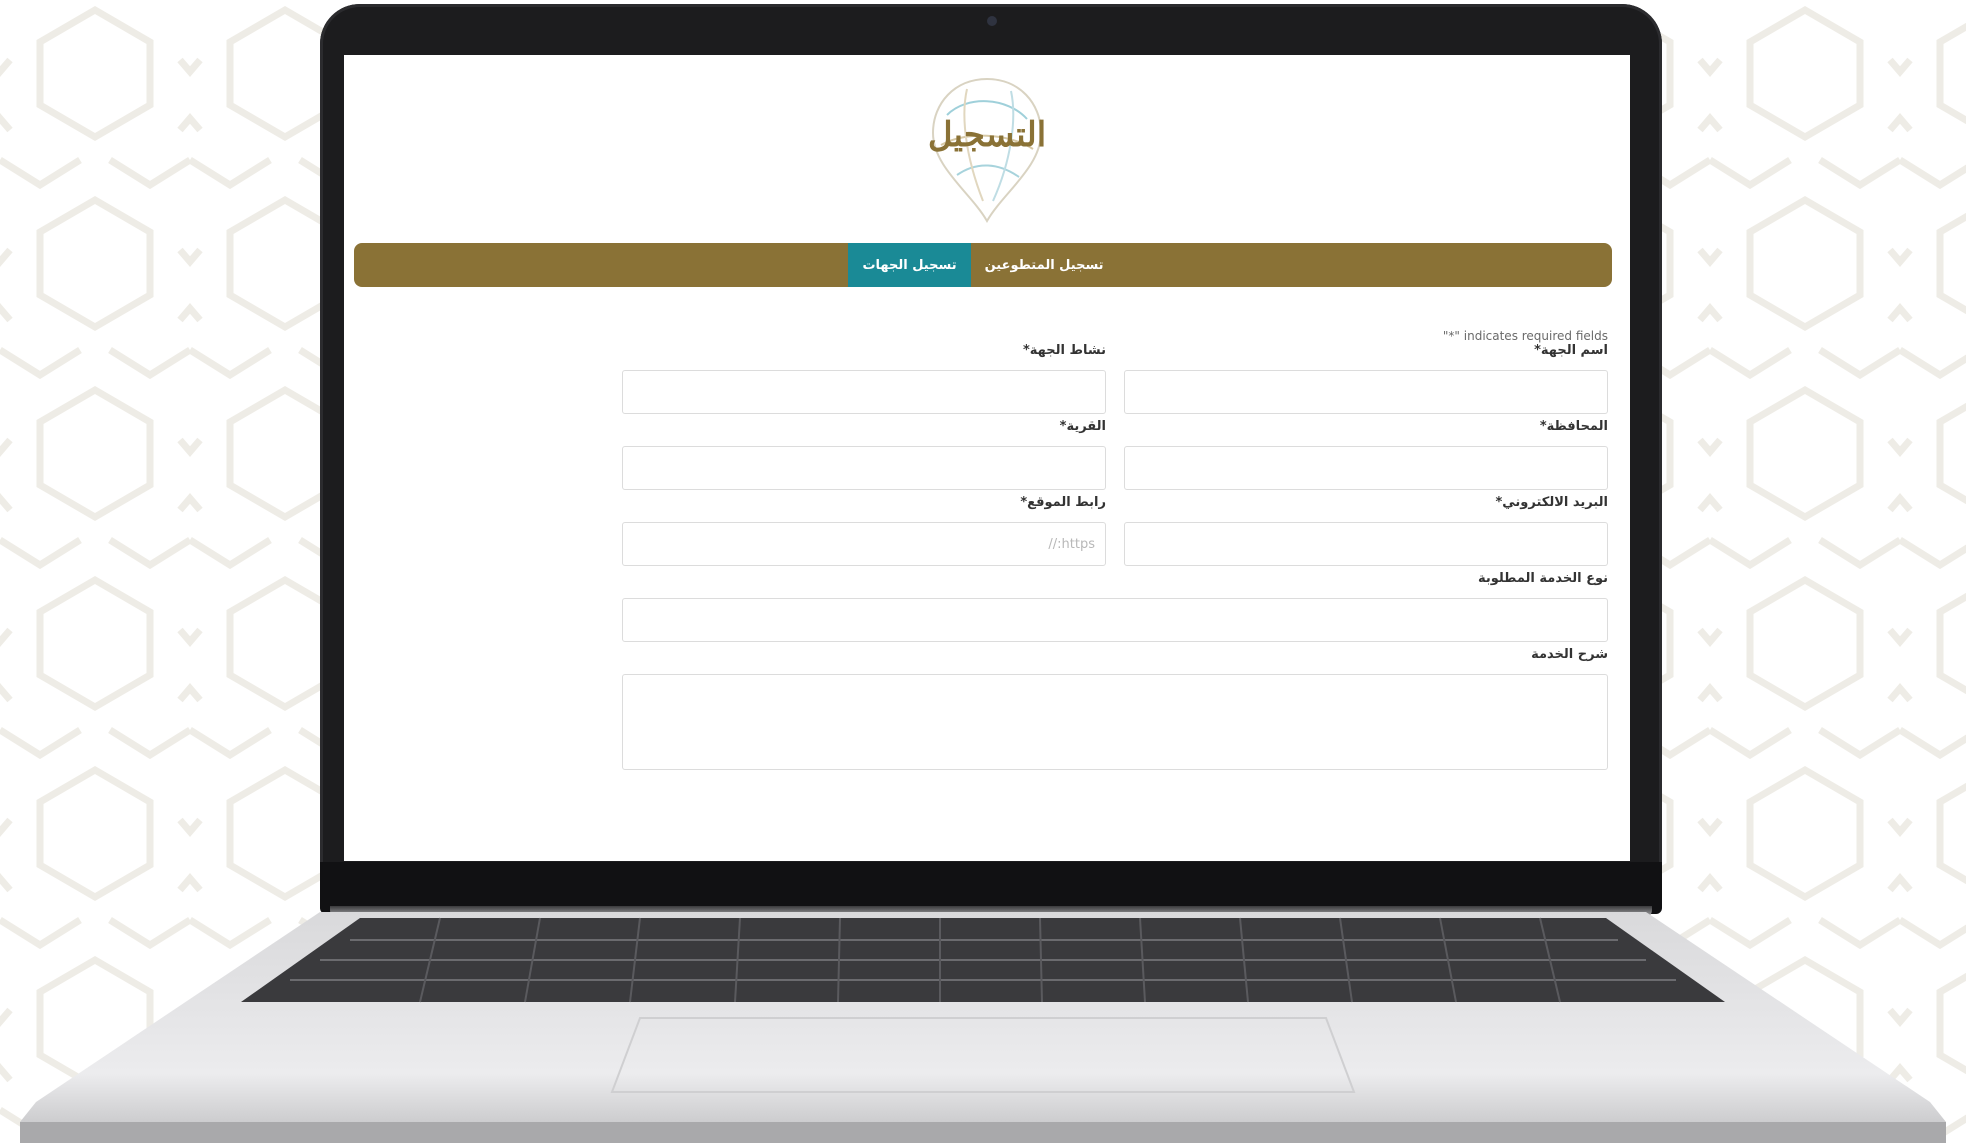  I want to click on tab-group: تسجيل الجهات تسجيل المتطوعين, so click(982, 265).